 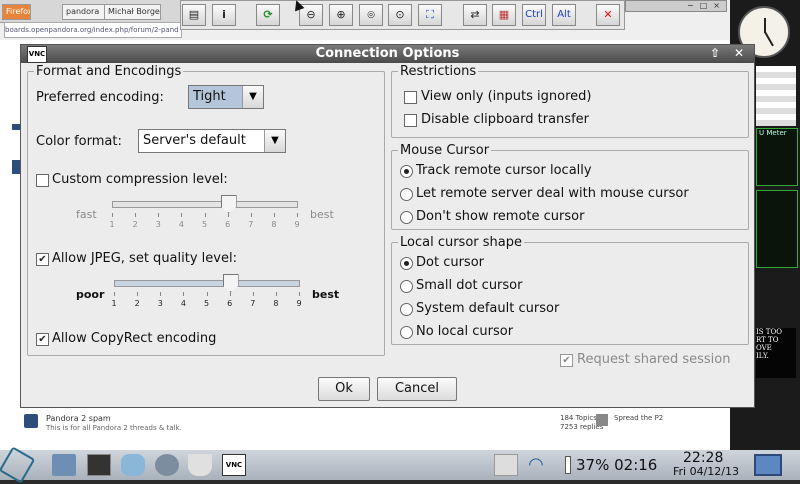 I want to click on maximize-icon: ⇧, so click(x=715, y=53).